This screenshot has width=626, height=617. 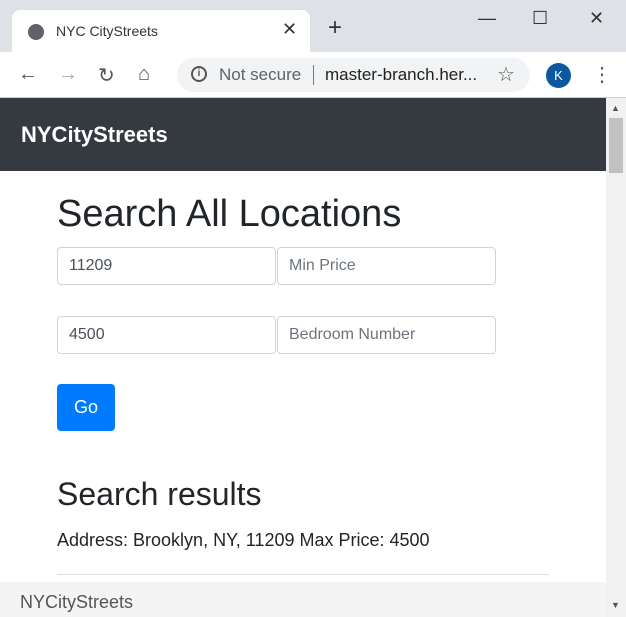 I want to click on new-tab-icon: +, so click(x=335, y=28).